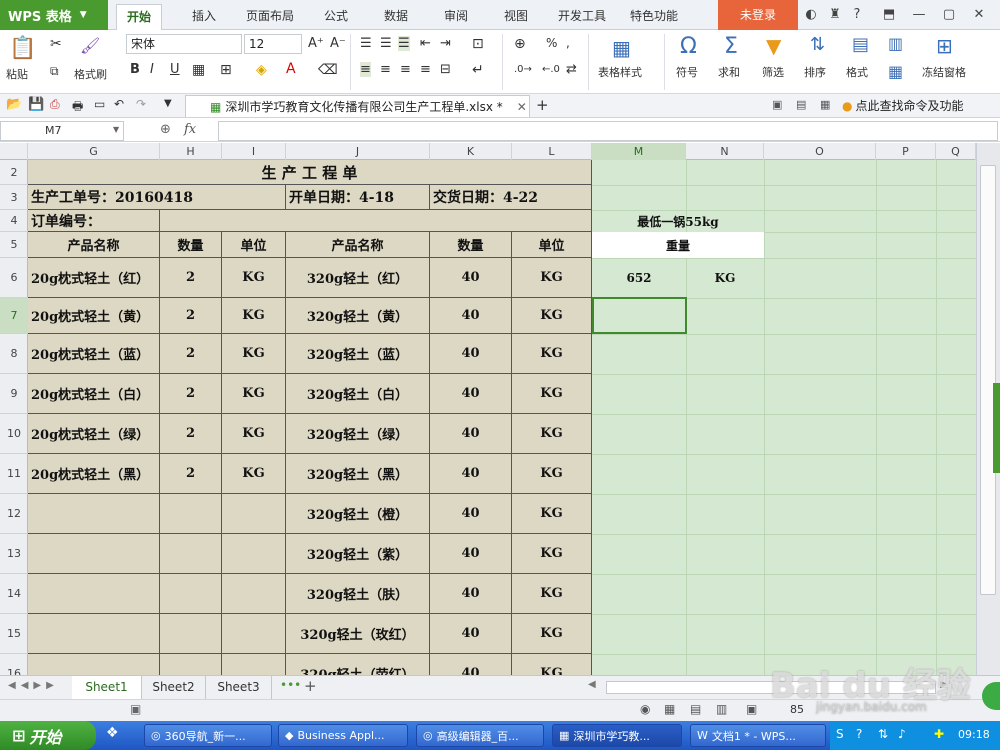 Image resolution: width=1000 pixels, height=750 pixels. Describe the element at coordinates (358, 514) in the screenshot. I see `cell-product-b: 320g轻土（橙）` at that location.